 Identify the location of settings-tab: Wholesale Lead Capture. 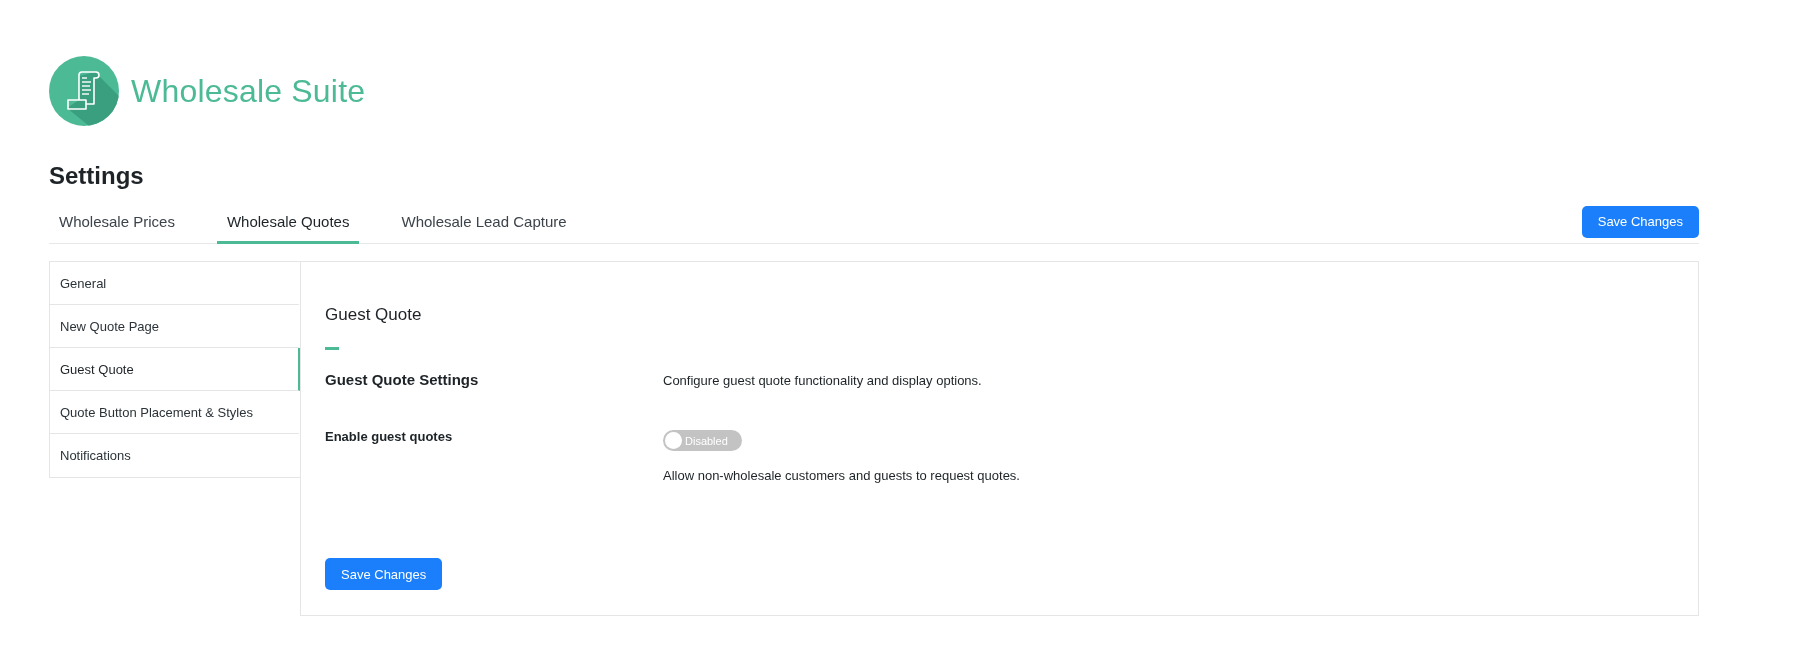
(484, 222).